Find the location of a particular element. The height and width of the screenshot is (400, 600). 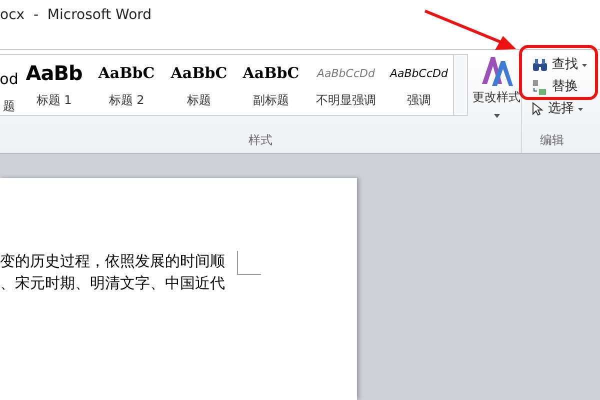

style-item: AaBbC 标题 2 is located at coordinates (126, 85).